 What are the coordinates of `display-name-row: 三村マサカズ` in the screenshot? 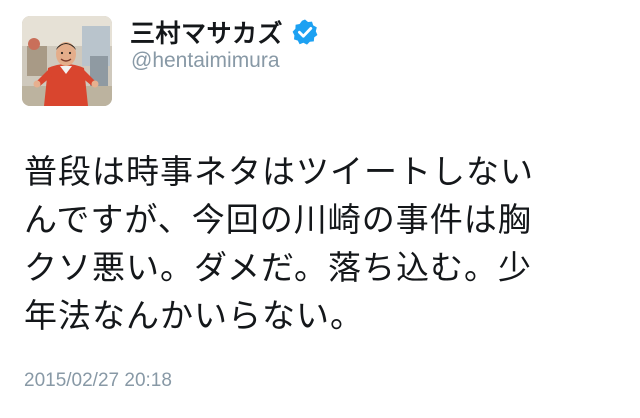 It's located at (224, 32).